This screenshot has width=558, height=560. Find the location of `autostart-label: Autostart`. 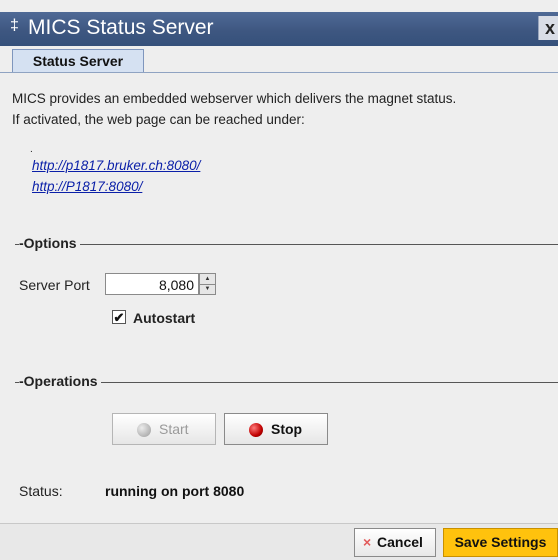

autostart-label: Autostart is located at coordinates (164, 318).